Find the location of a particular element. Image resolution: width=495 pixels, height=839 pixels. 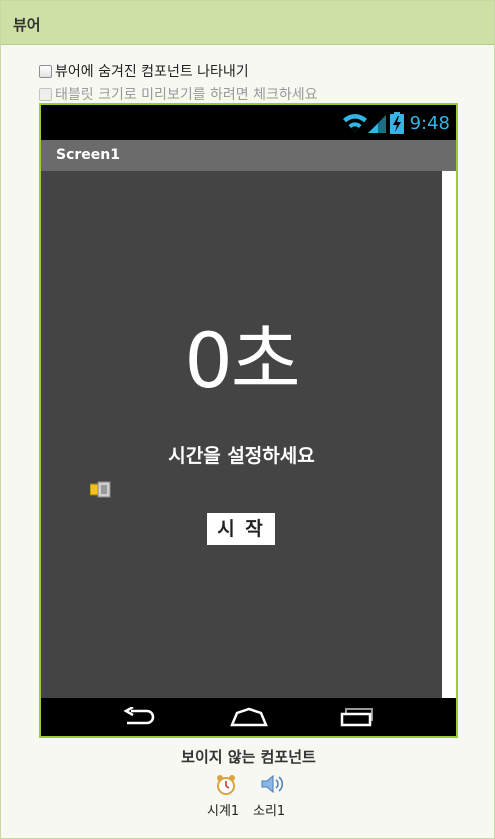

instruction-label: 시간을 설정하세요 is located at coordinates (241, 454).